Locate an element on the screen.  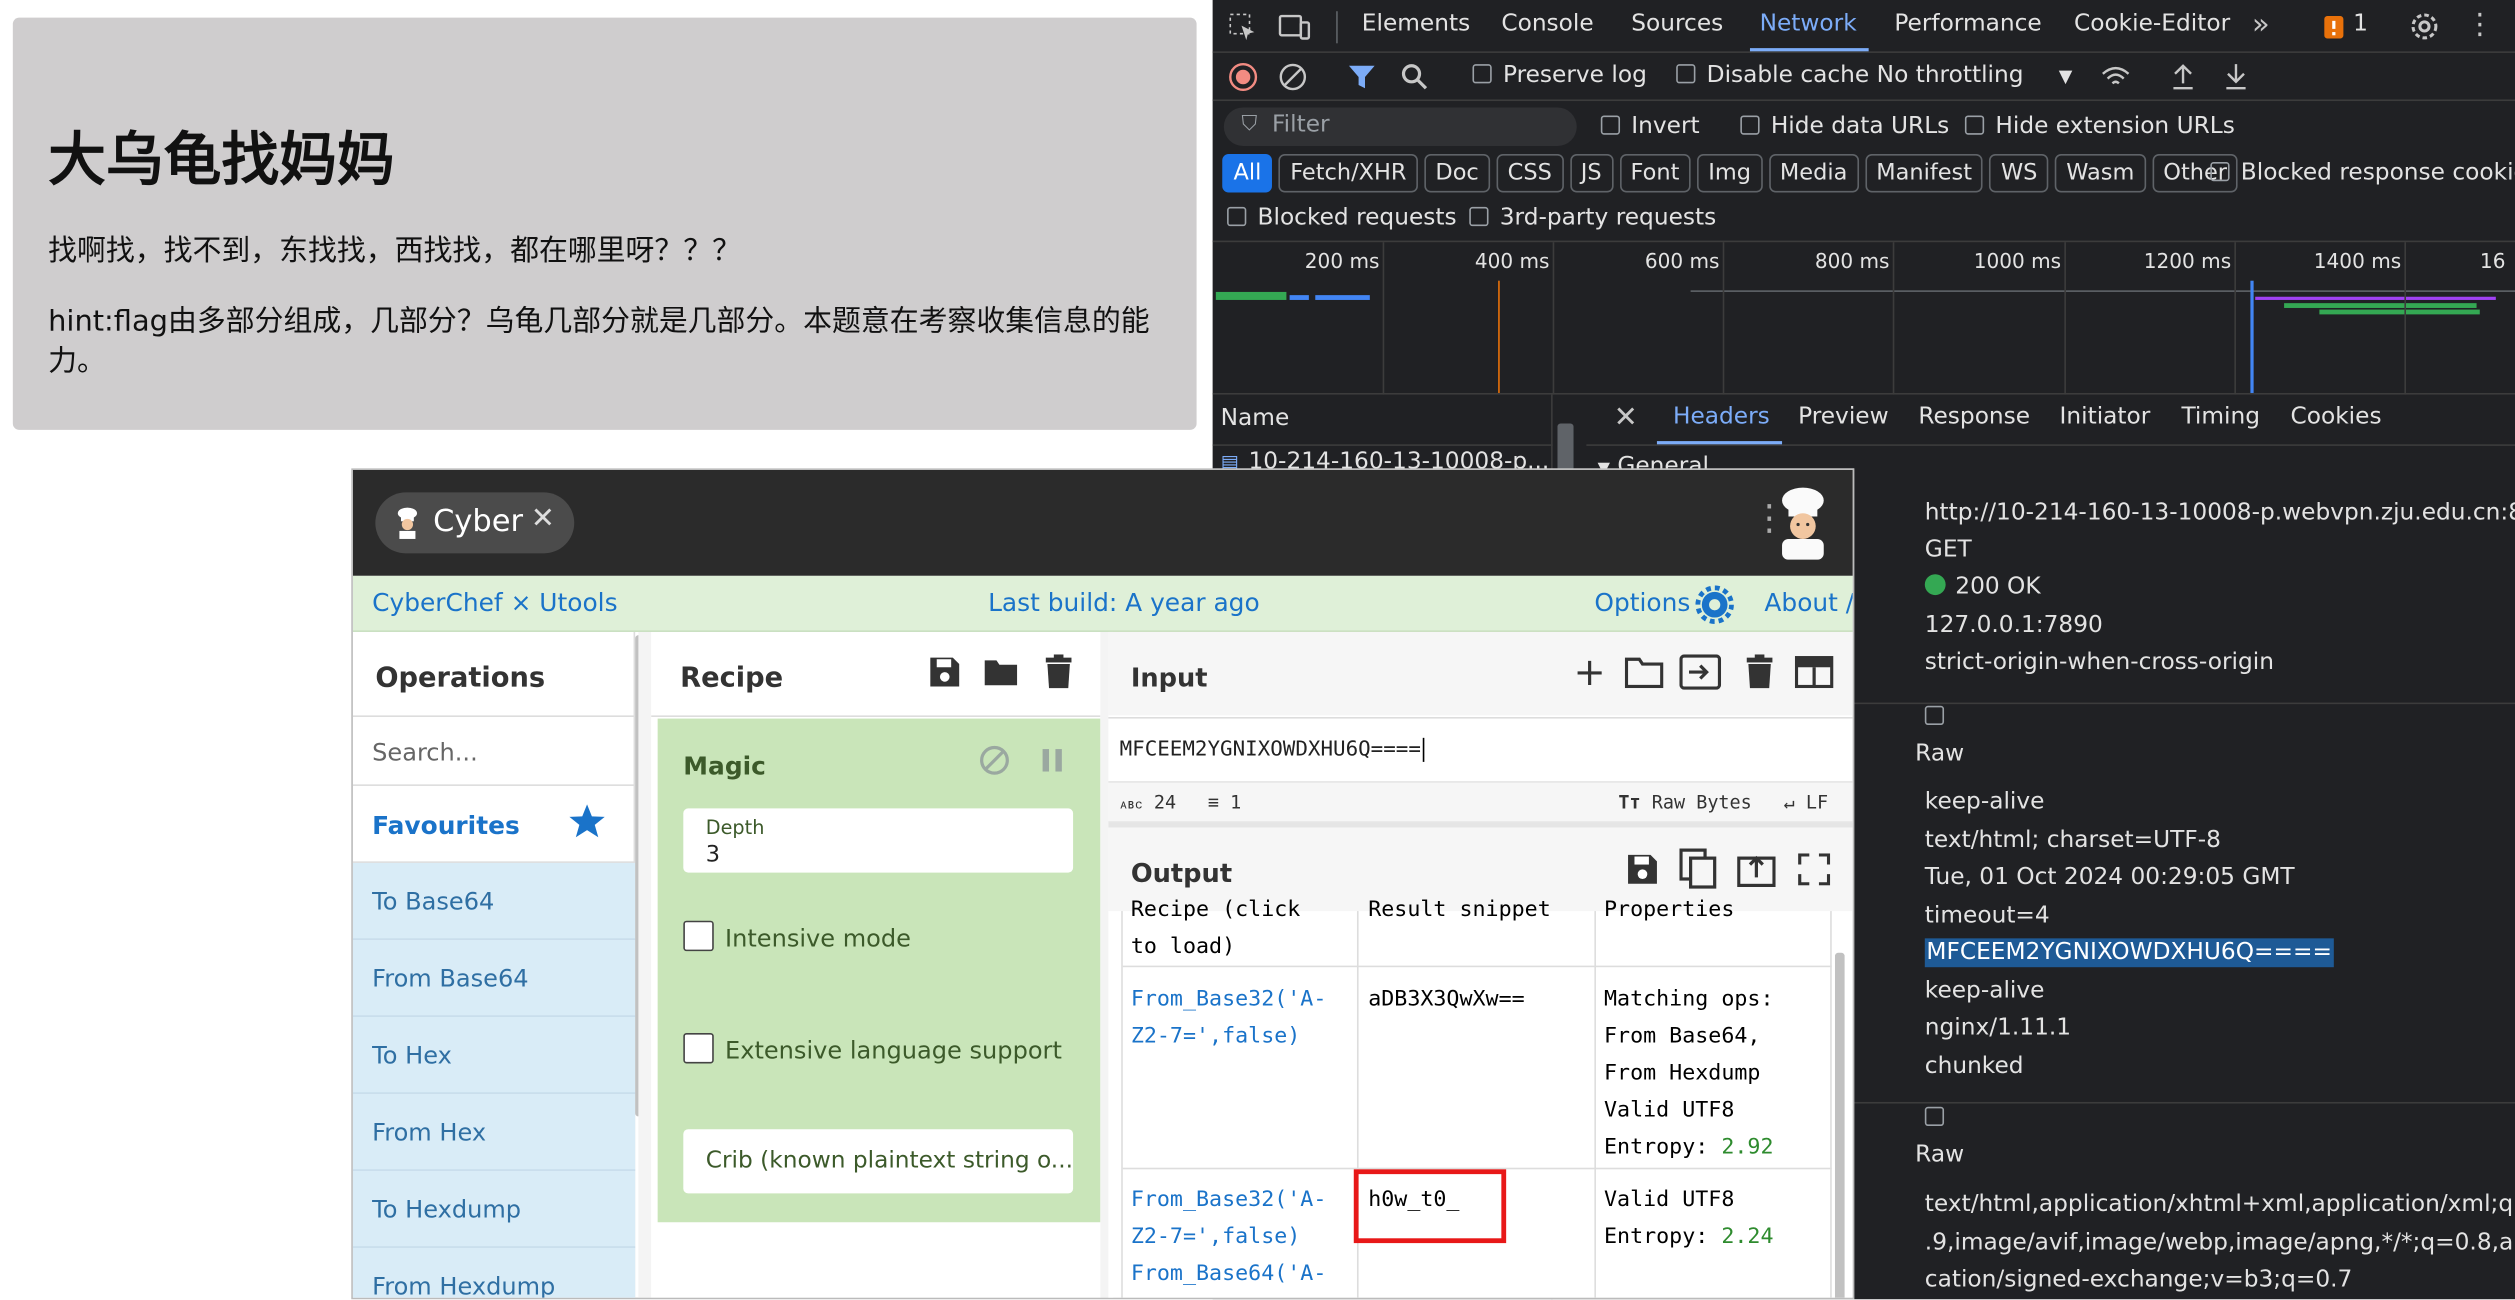
add-tab-icon: + is located at coordinates (1590, 672).